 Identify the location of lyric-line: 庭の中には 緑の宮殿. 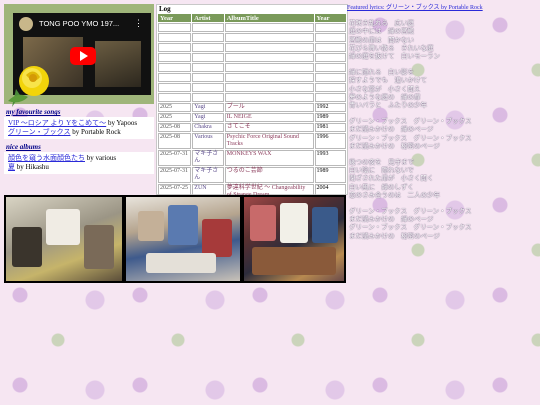
(381, 32).